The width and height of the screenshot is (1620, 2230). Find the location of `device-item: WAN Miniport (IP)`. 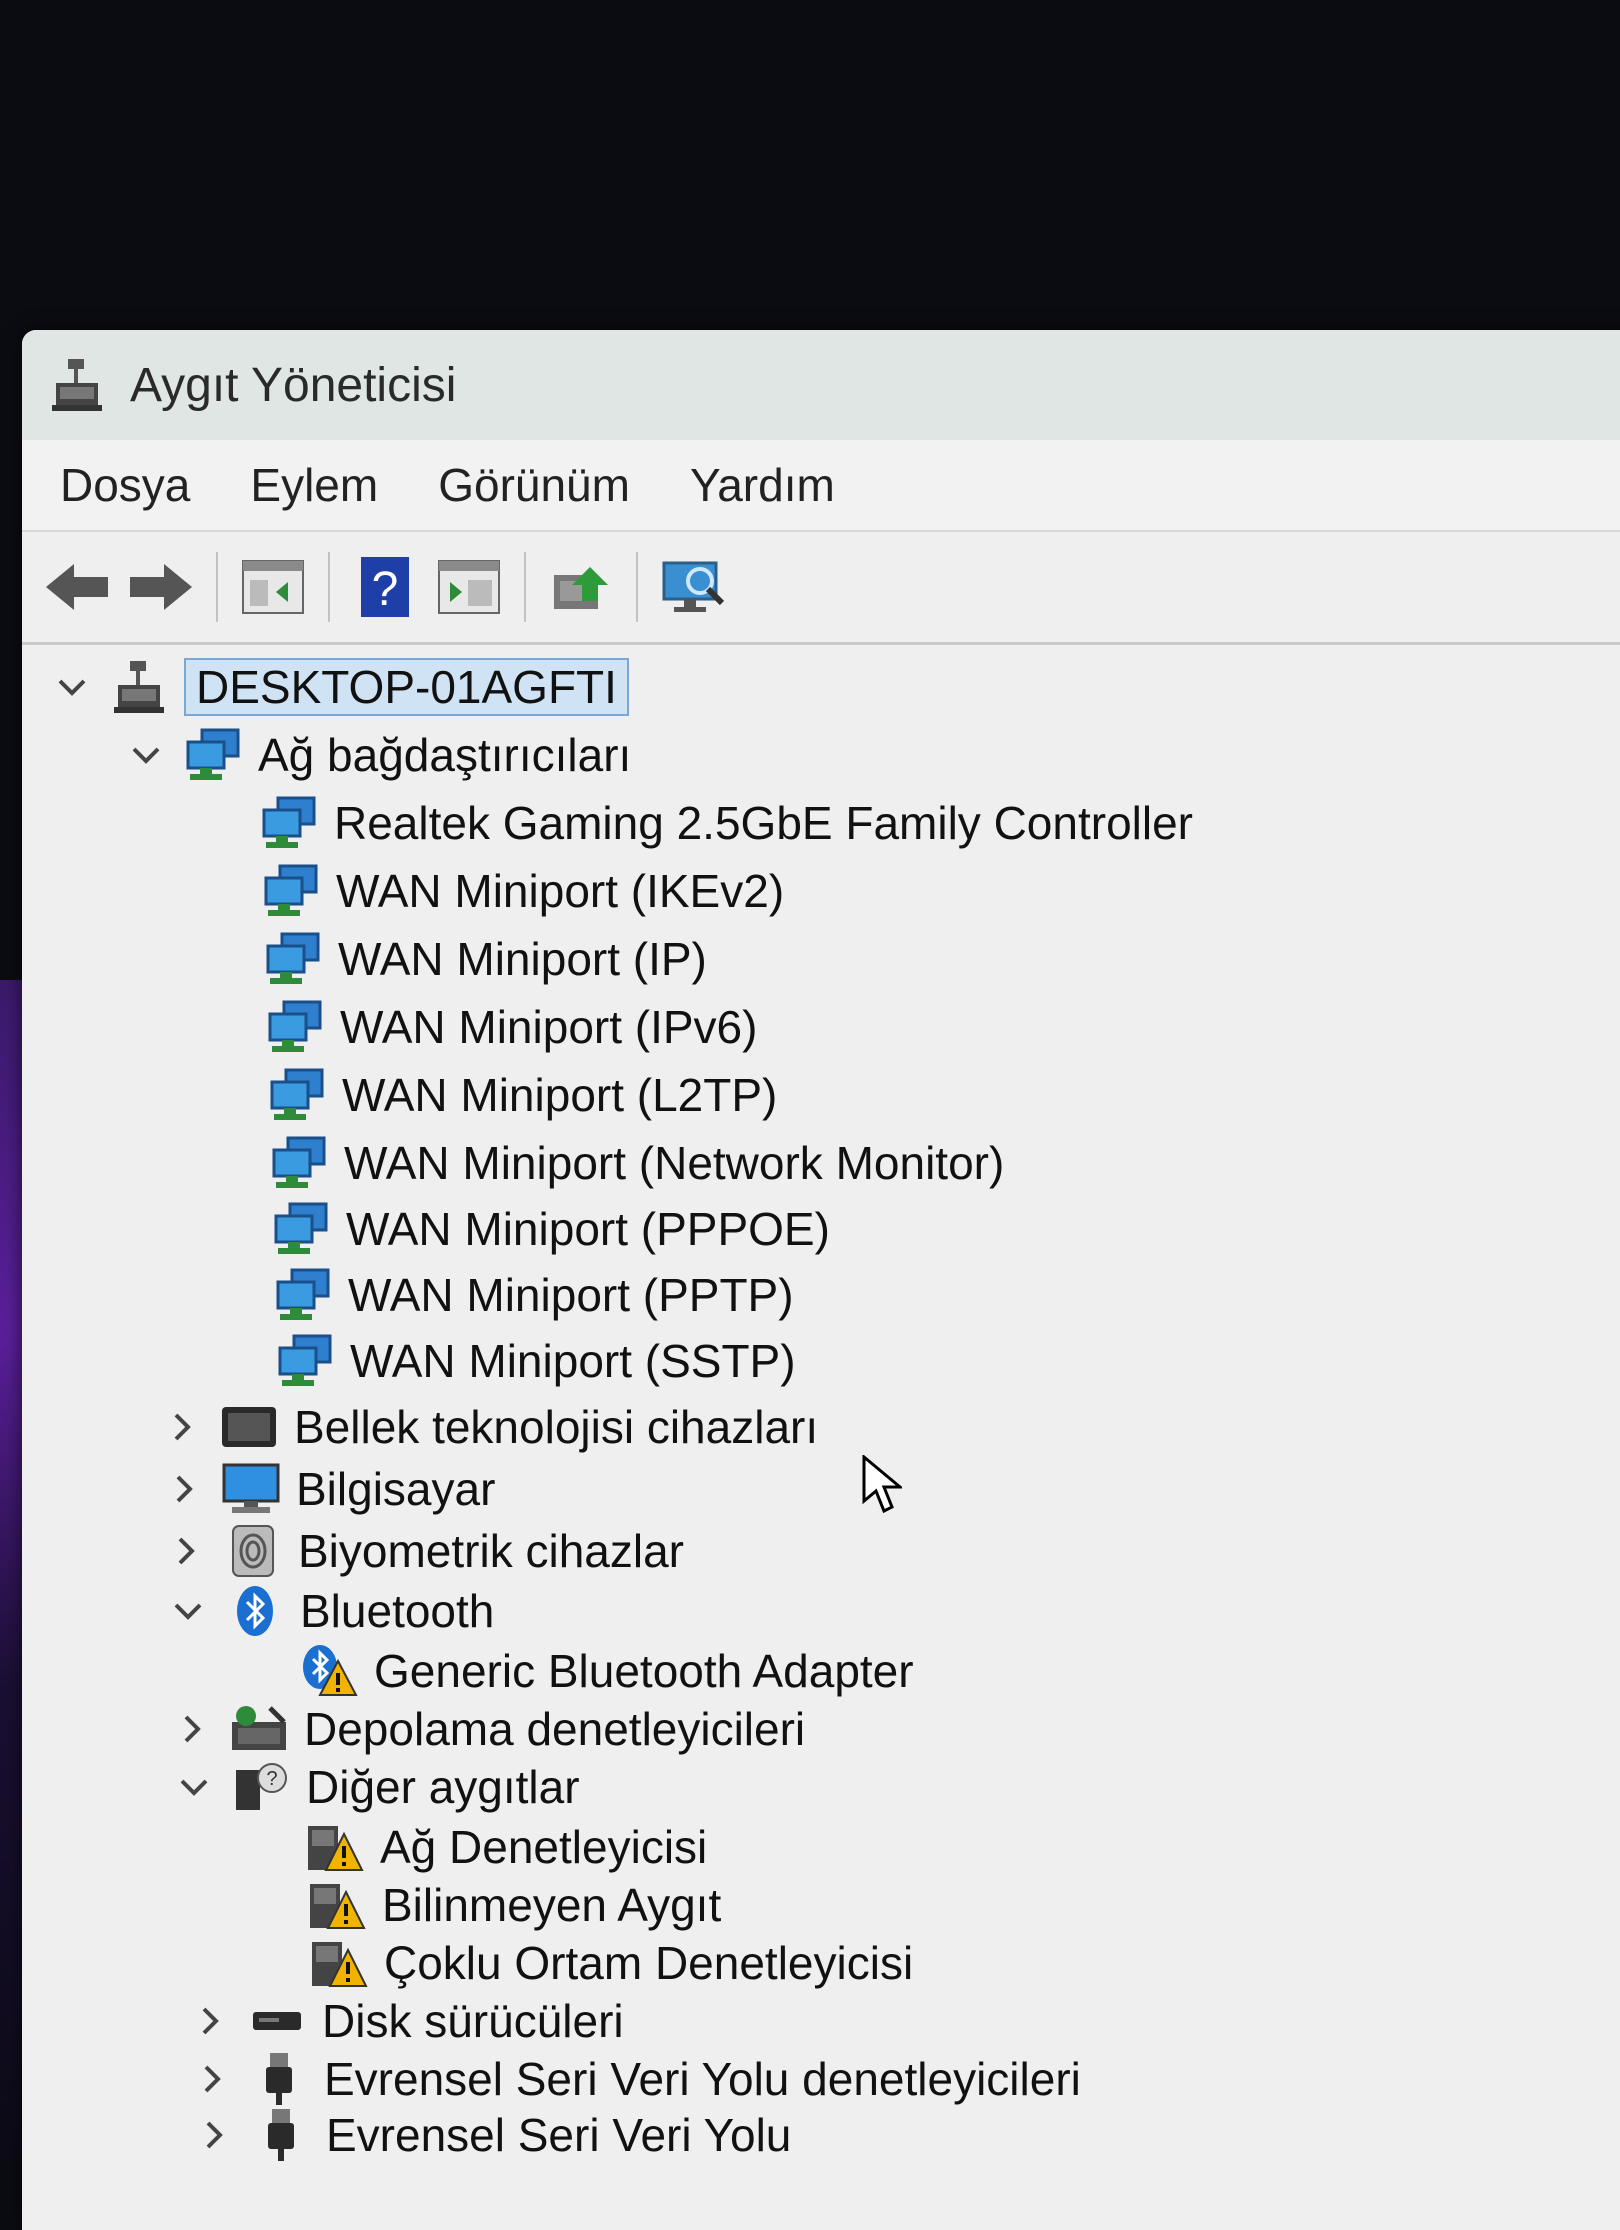

device-item: WAN Miniport (IP) is located at coordinates (485, 959).